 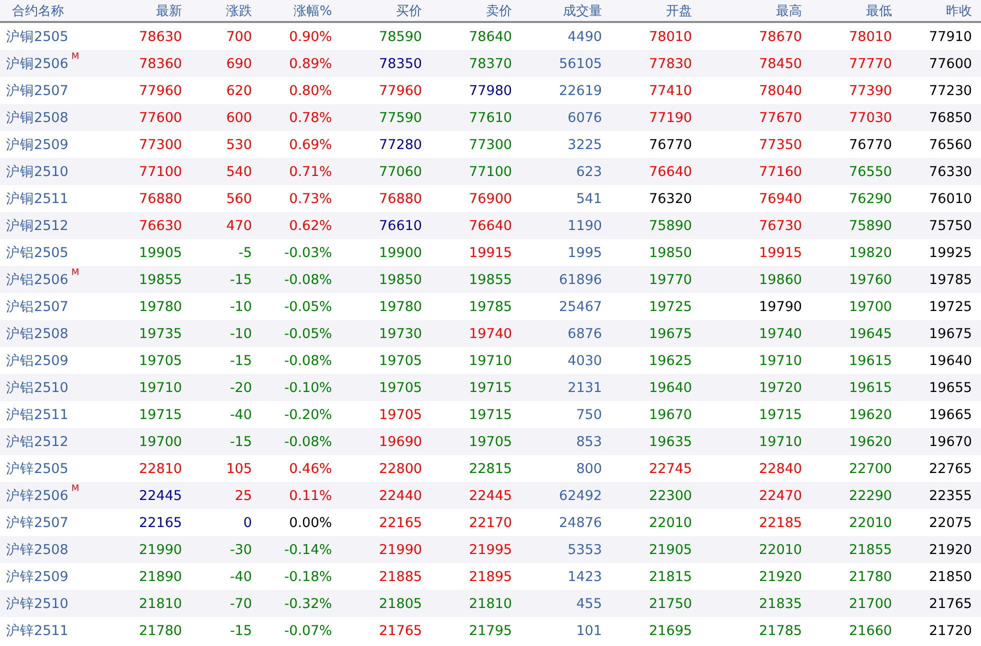 I want to click on quote-cell: 21855, so click(x=870, y=550).